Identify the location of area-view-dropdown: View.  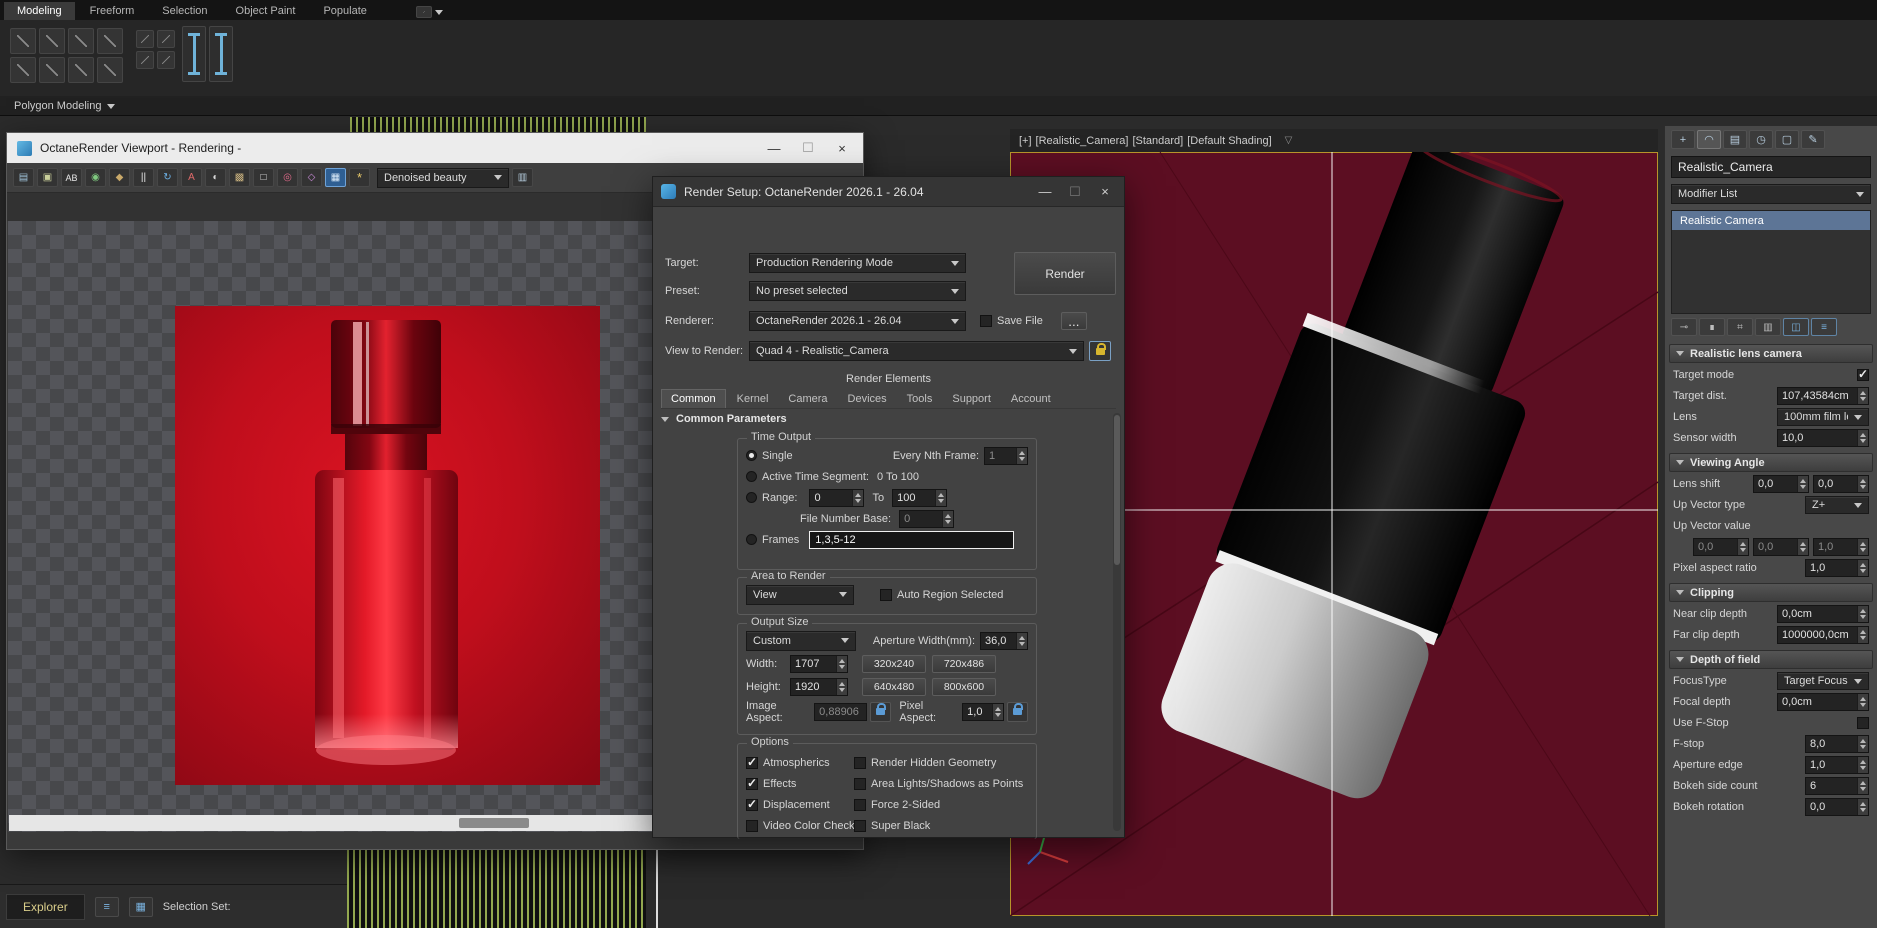
(800, 594).